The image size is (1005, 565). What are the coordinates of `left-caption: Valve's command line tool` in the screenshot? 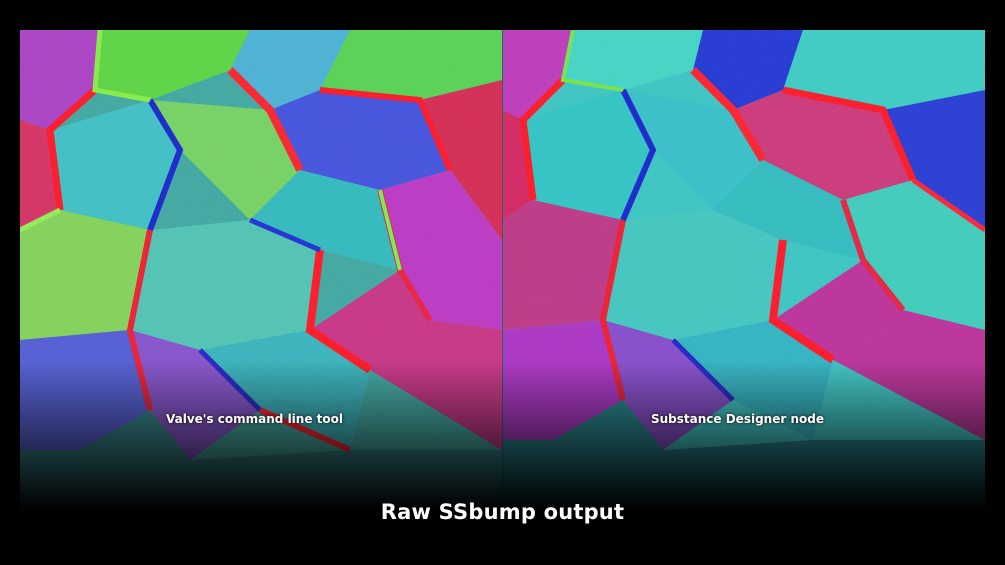 It's located at (254, 419).